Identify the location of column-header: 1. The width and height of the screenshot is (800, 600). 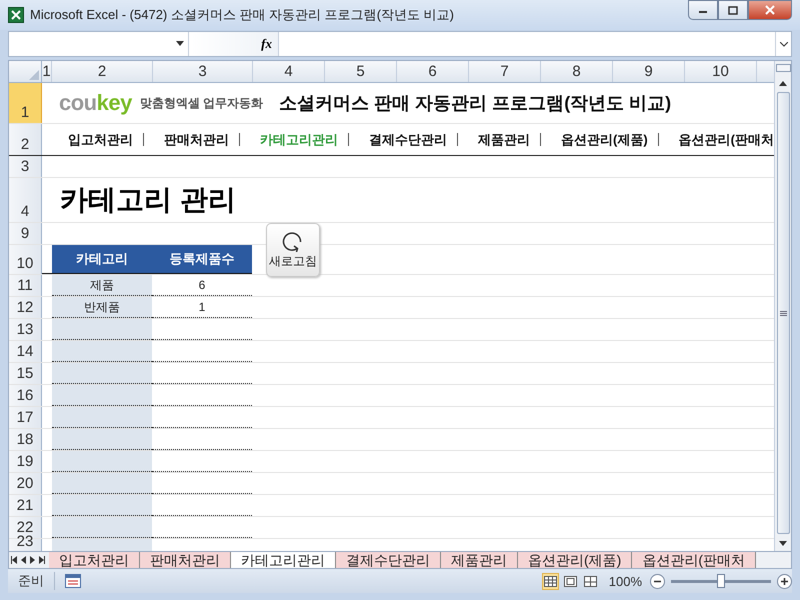
(47, 71).